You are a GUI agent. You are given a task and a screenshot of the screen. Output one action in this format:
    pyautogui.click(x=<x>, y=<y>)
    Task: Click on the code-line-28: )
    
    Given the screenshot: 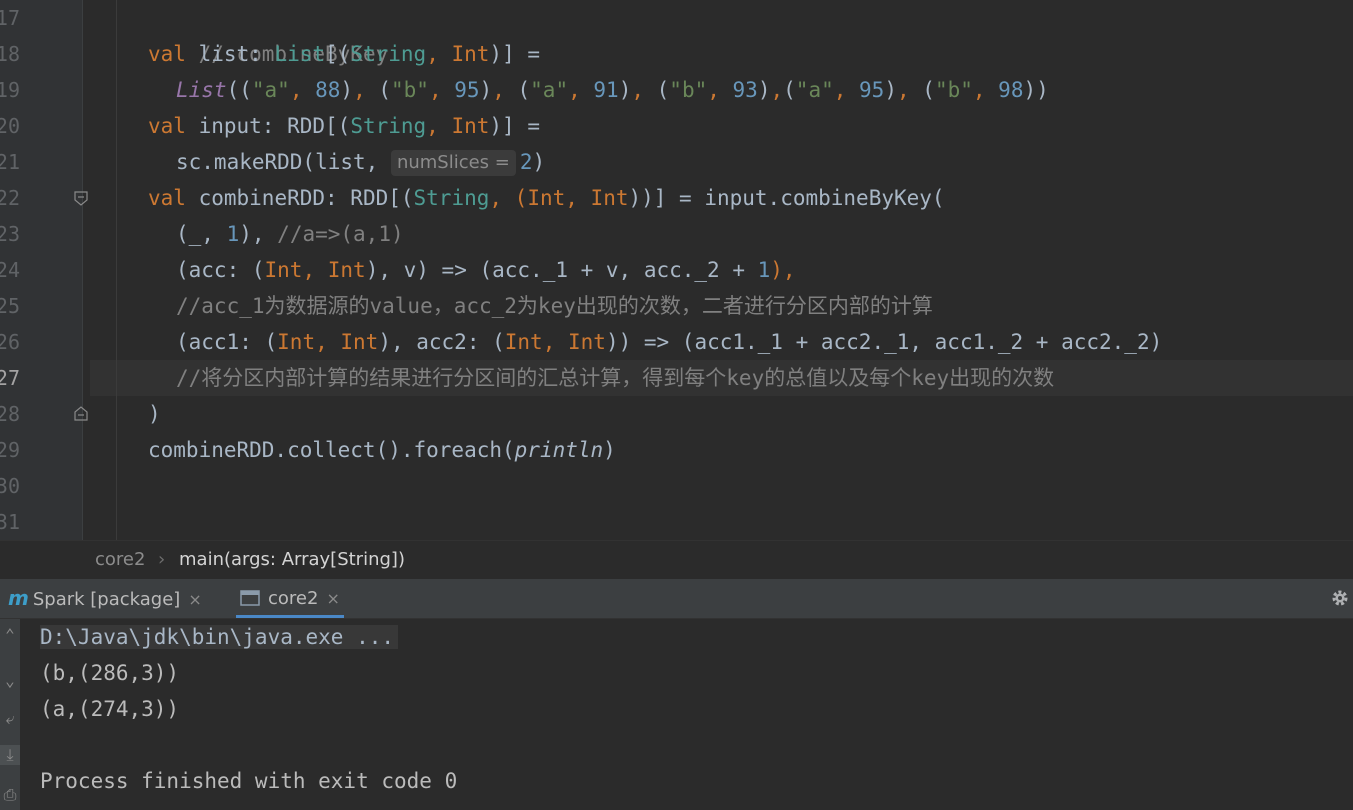 What is the action you would take?
    pyautogui.click(x=154, y=414)
    